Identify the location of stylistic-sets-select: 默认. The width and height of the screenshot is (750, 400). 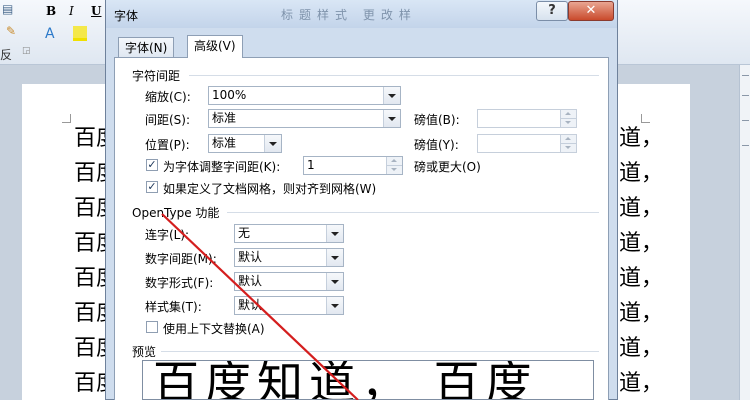
(289, 305).